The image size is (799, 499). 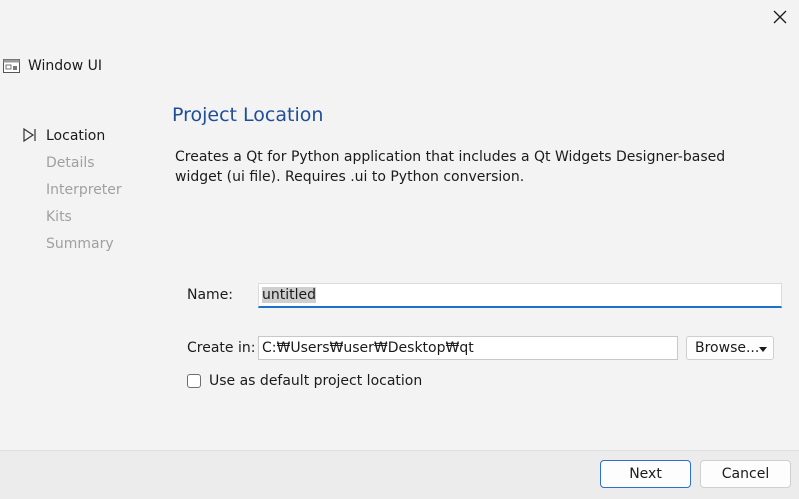 What do you see at coordinates (221, 348) in the screenshot?
I see `create-in-label: Create in:` at bounding box center [221, 348].